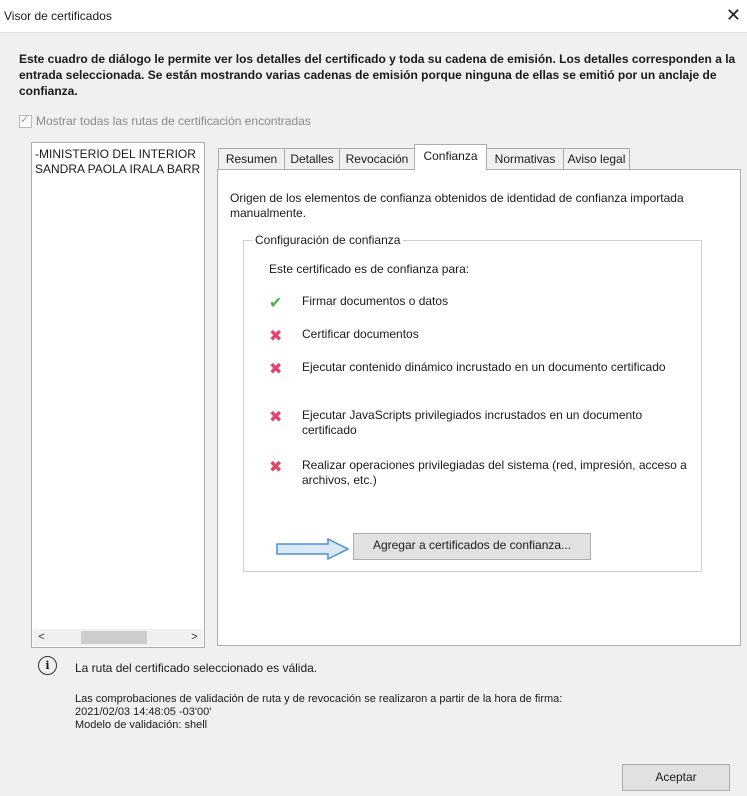  What do you see at coordinates (525, 158) in the screenshot?
I see `tab-normativas: Normativas` at bounding box center [525, 158].